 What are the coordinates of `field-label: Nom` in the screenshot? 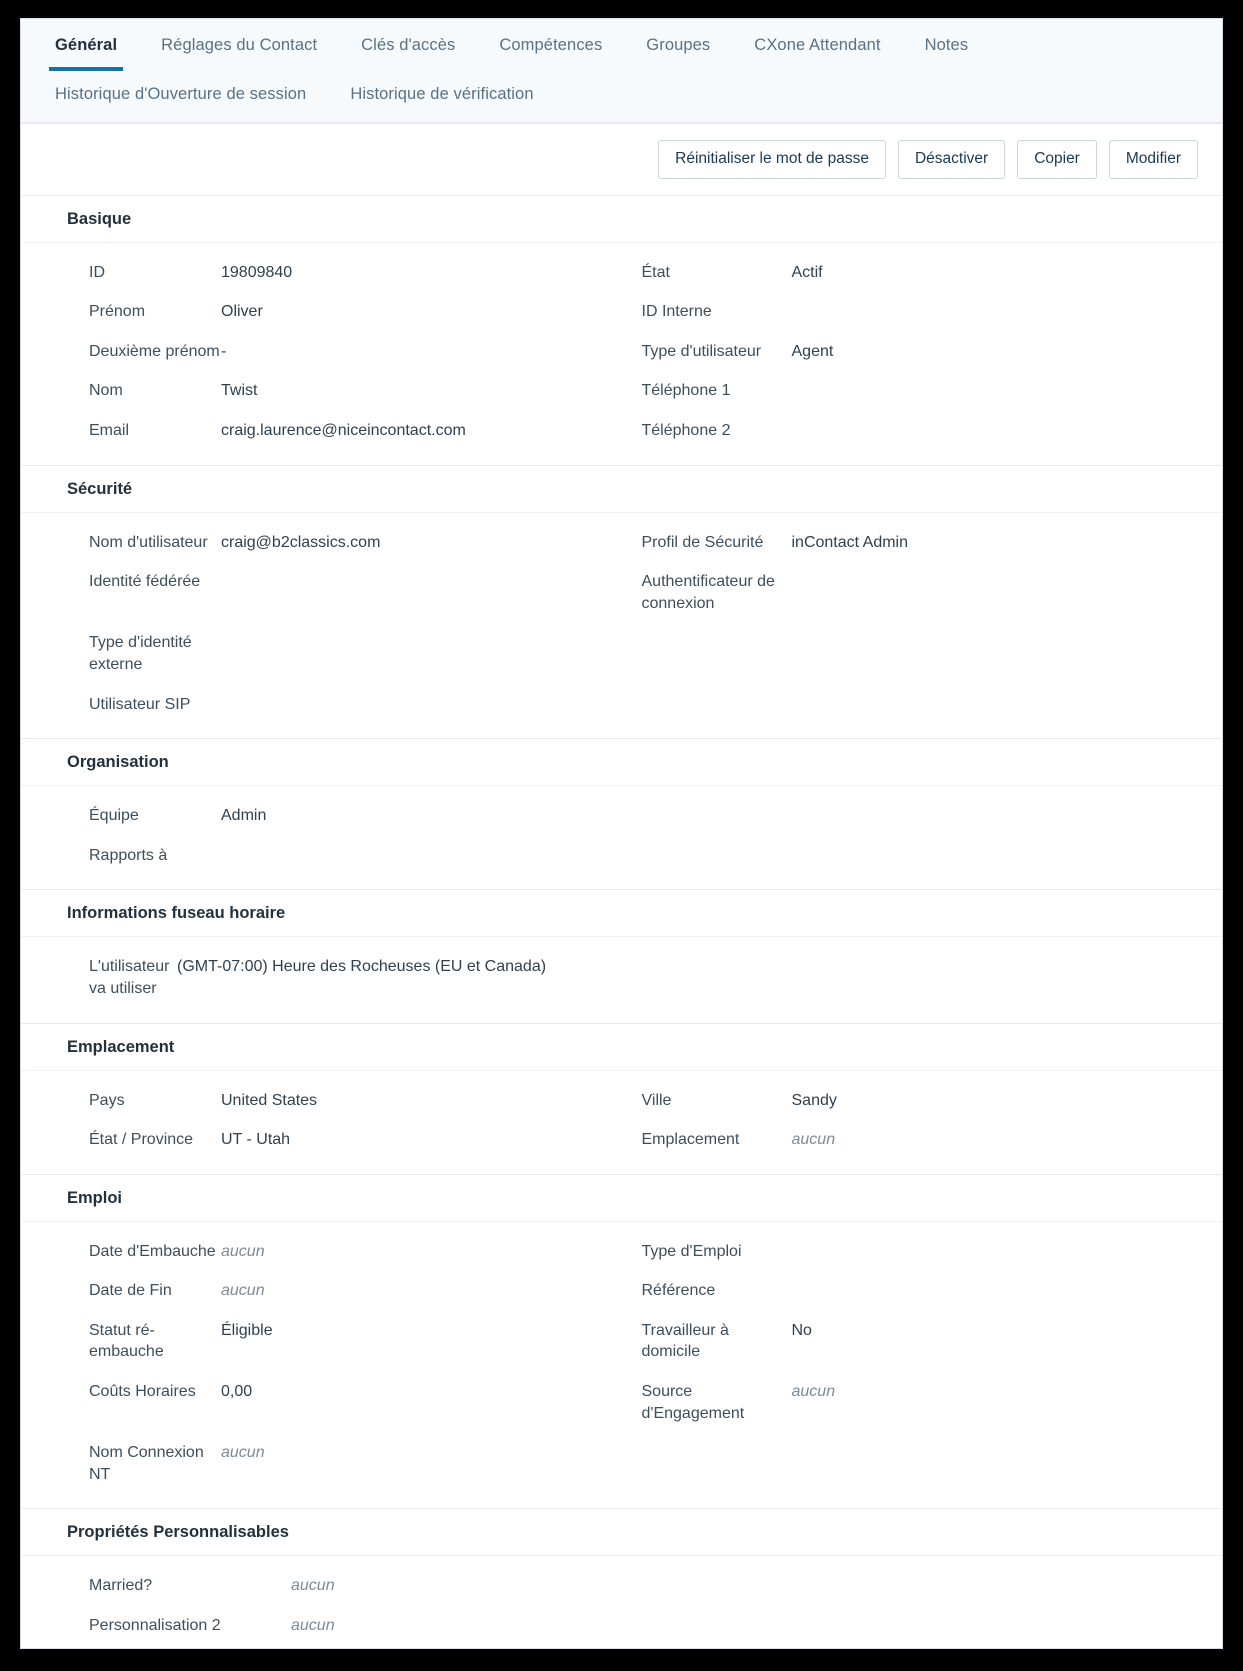 It's located at (106, 391).